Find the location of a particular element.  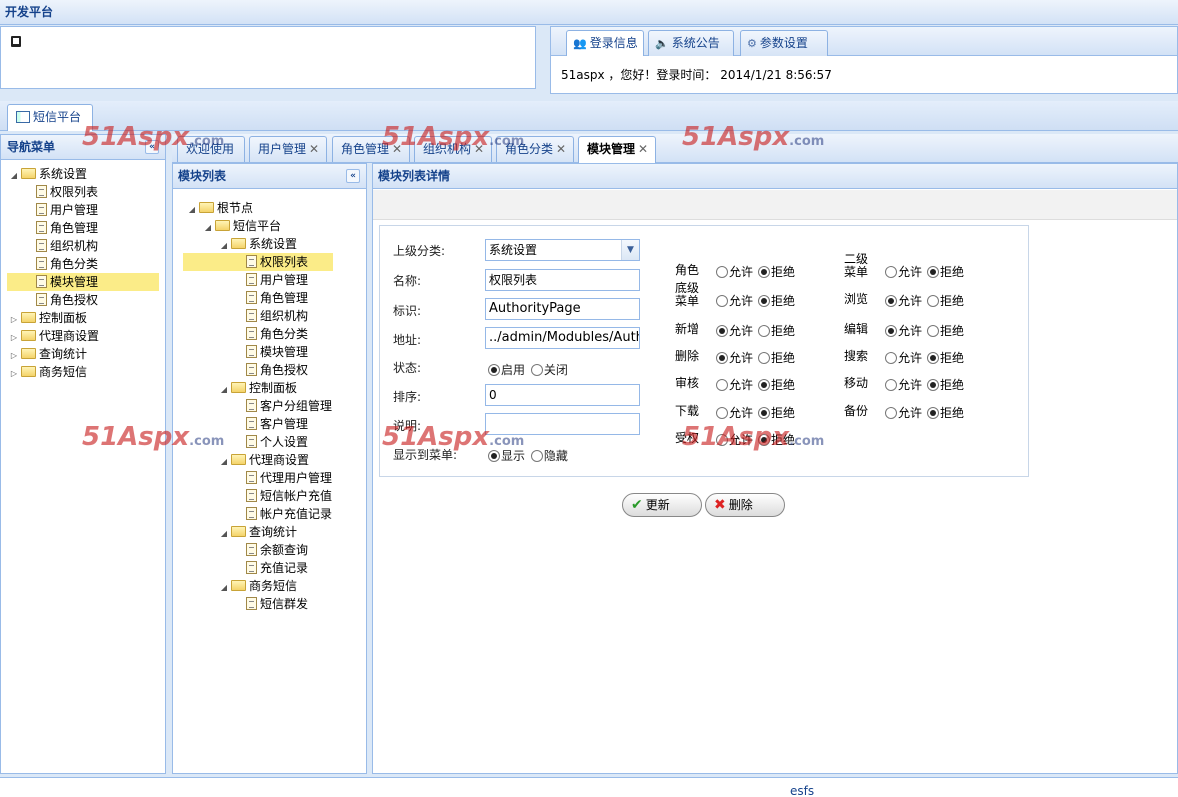

tree-folder: ◢ 查询统计 is located at coordinates (258, 532).